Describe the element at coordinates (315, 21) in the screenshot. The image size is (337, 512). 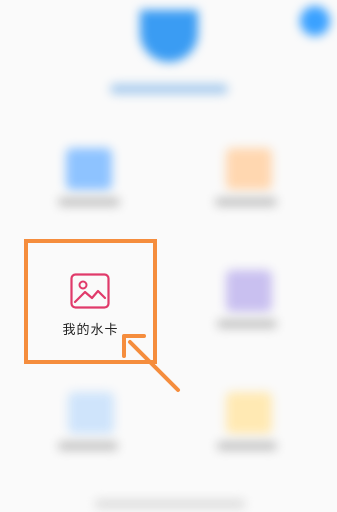
I see `profile-dot-icon` at that location.